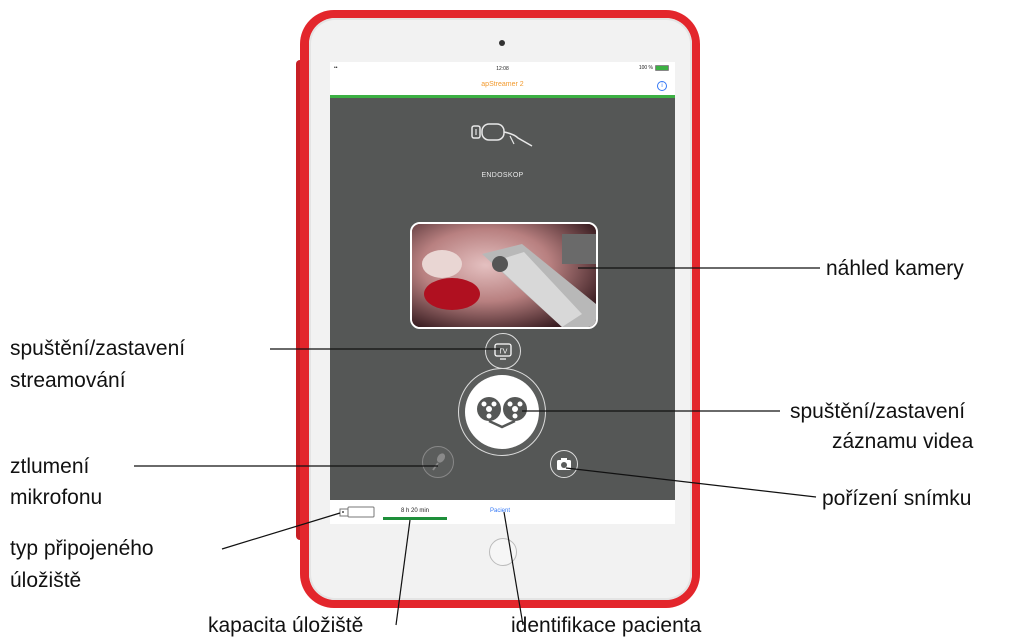 This screenshot has height=643, width=1036. I want to click on callout-storage-capacity: kapacita úložiště, so click(286, 625).